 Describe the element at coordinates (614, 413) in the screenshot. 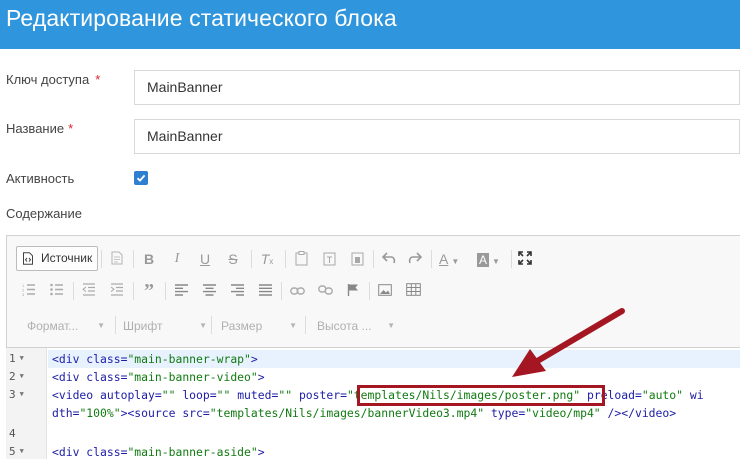

I see `code-token: />` at that location.